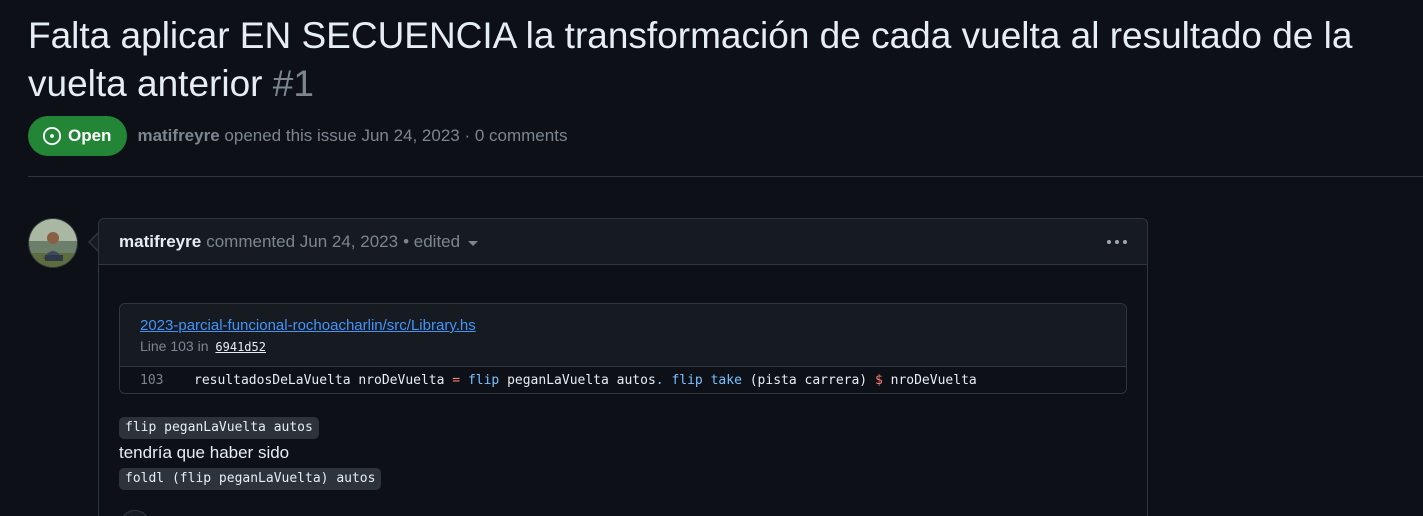  I want to click on line-number: 103, so click(152, 380).